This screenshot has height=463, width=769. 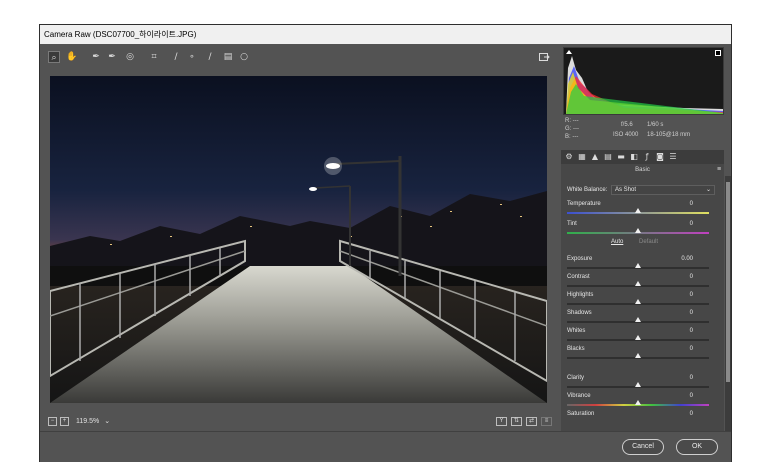 What do you see at coordinates (244, 57) in the screenshot?
I see `radial-filter-icon: ○` at bounding box center [244, 57].